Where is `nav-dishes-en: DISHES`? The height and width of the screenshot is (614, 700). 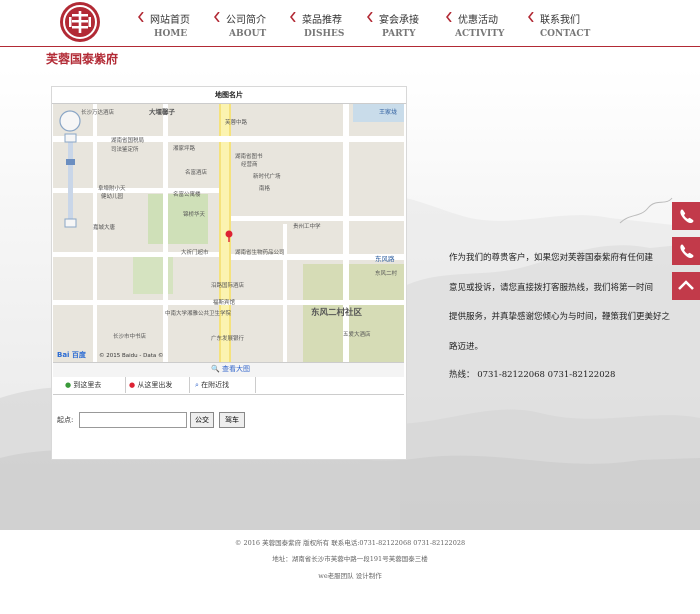 nav-dishes-en: DISHES is located at coordinates (324, 34).